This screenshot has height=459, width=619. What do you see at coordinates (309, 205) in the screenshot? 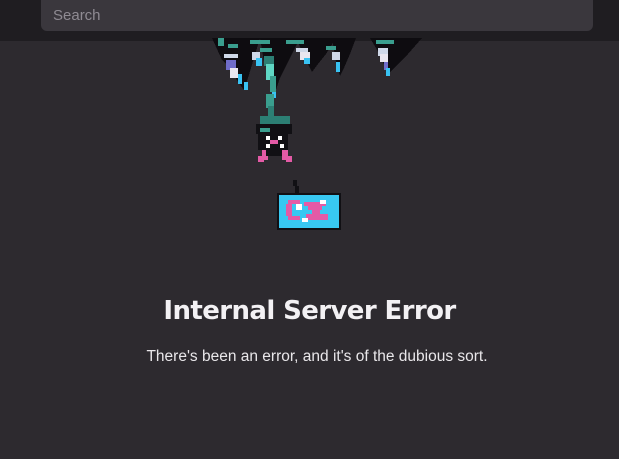
I see `speech-bubble-icon` at bounding box center [309, 205].